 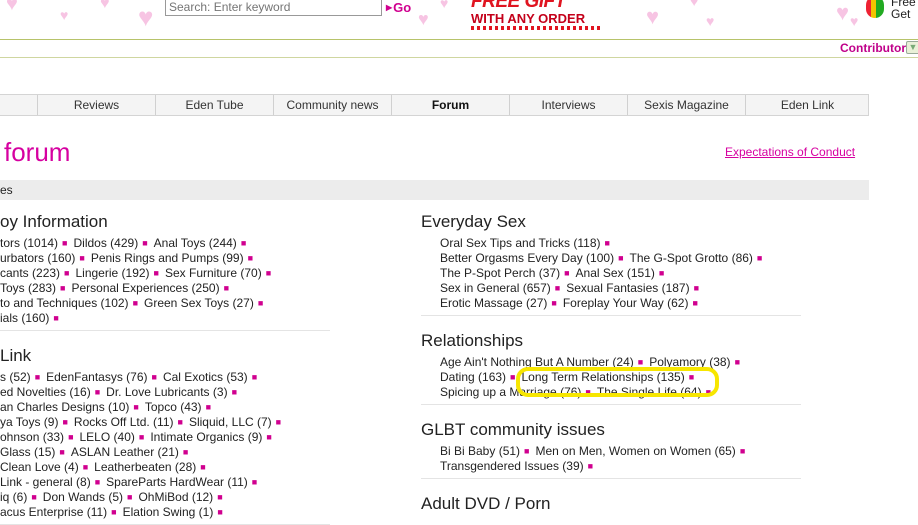 I want to click on category-name: tors, so click(x=10, y=243).